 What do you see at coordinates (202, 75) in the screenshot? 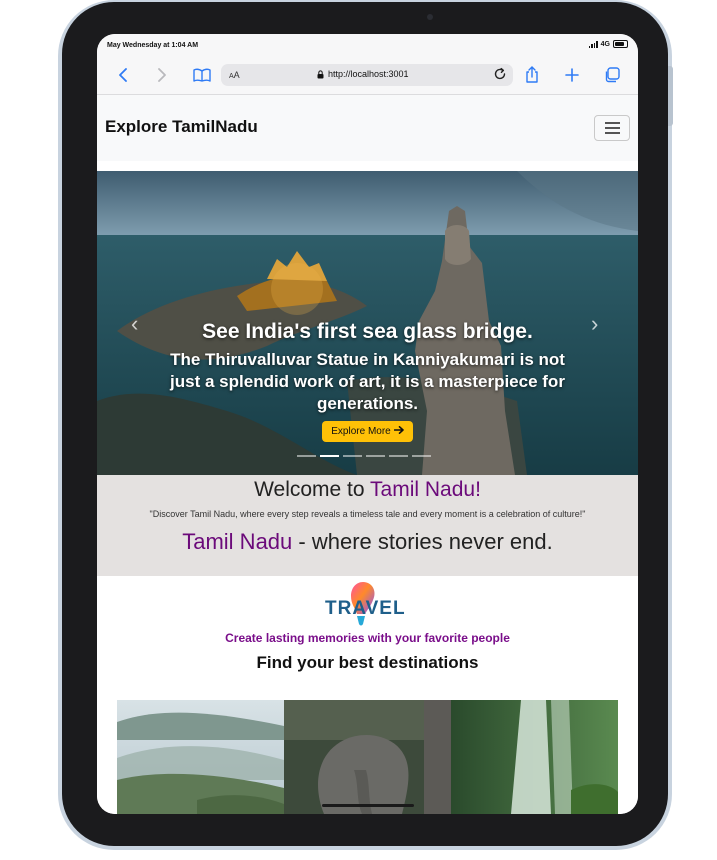
I see `bookmarks-icon` at bounding box center [202, 75].